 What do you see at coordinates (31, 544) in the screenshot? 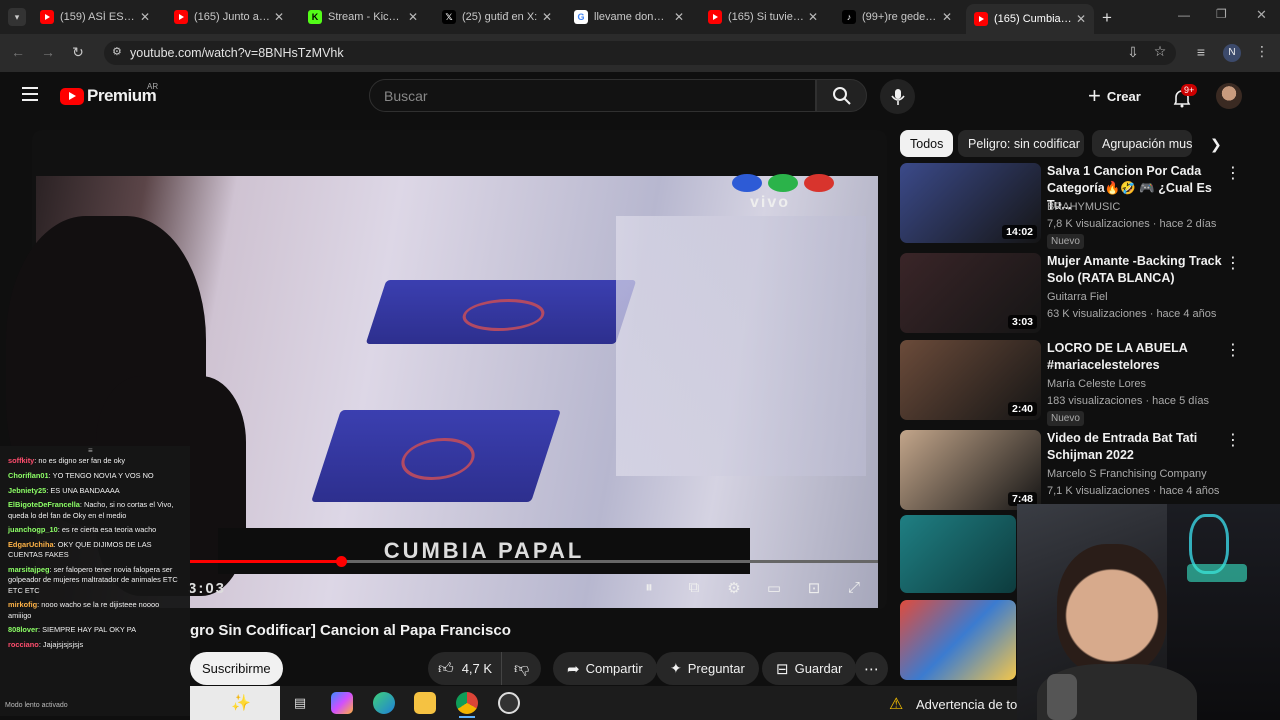
I see `chat-username: EdgarUchiha` at bounding box center [31, 544].